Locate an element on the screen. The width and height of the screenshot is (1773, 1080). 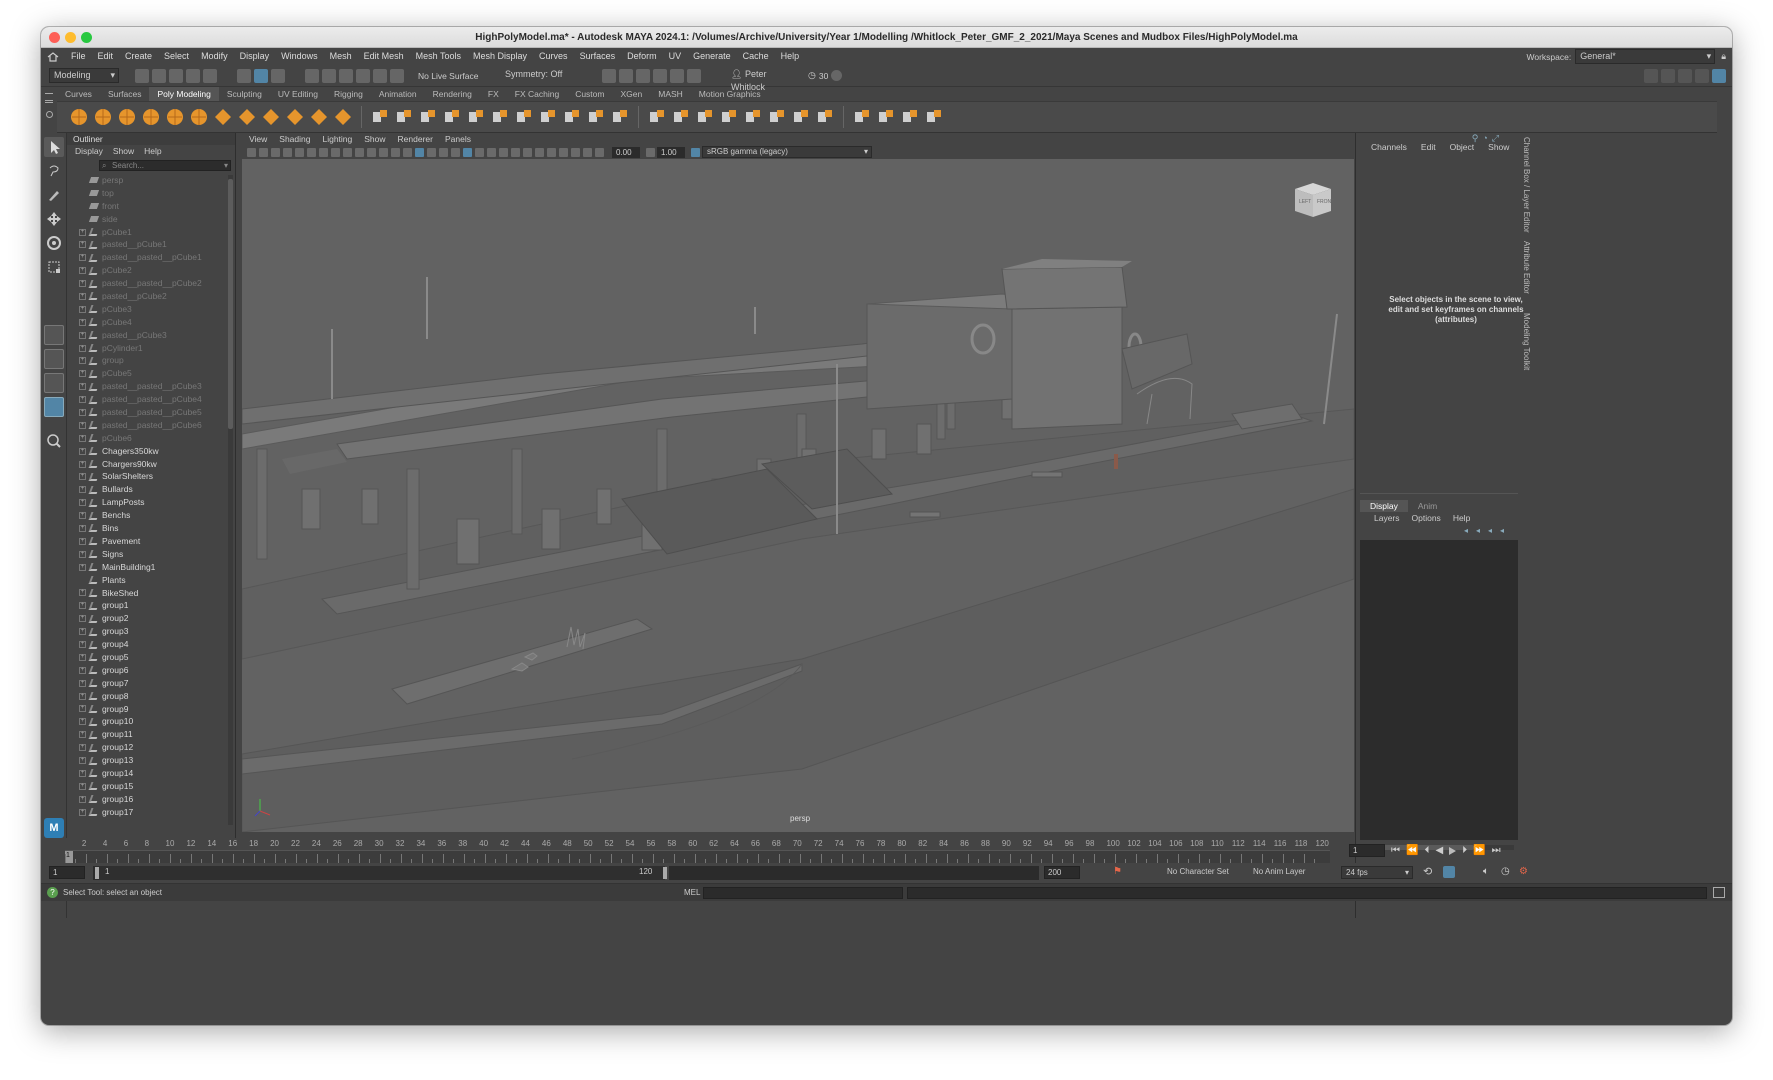
resolution-gate-icon is located at coordinates (347, 152).